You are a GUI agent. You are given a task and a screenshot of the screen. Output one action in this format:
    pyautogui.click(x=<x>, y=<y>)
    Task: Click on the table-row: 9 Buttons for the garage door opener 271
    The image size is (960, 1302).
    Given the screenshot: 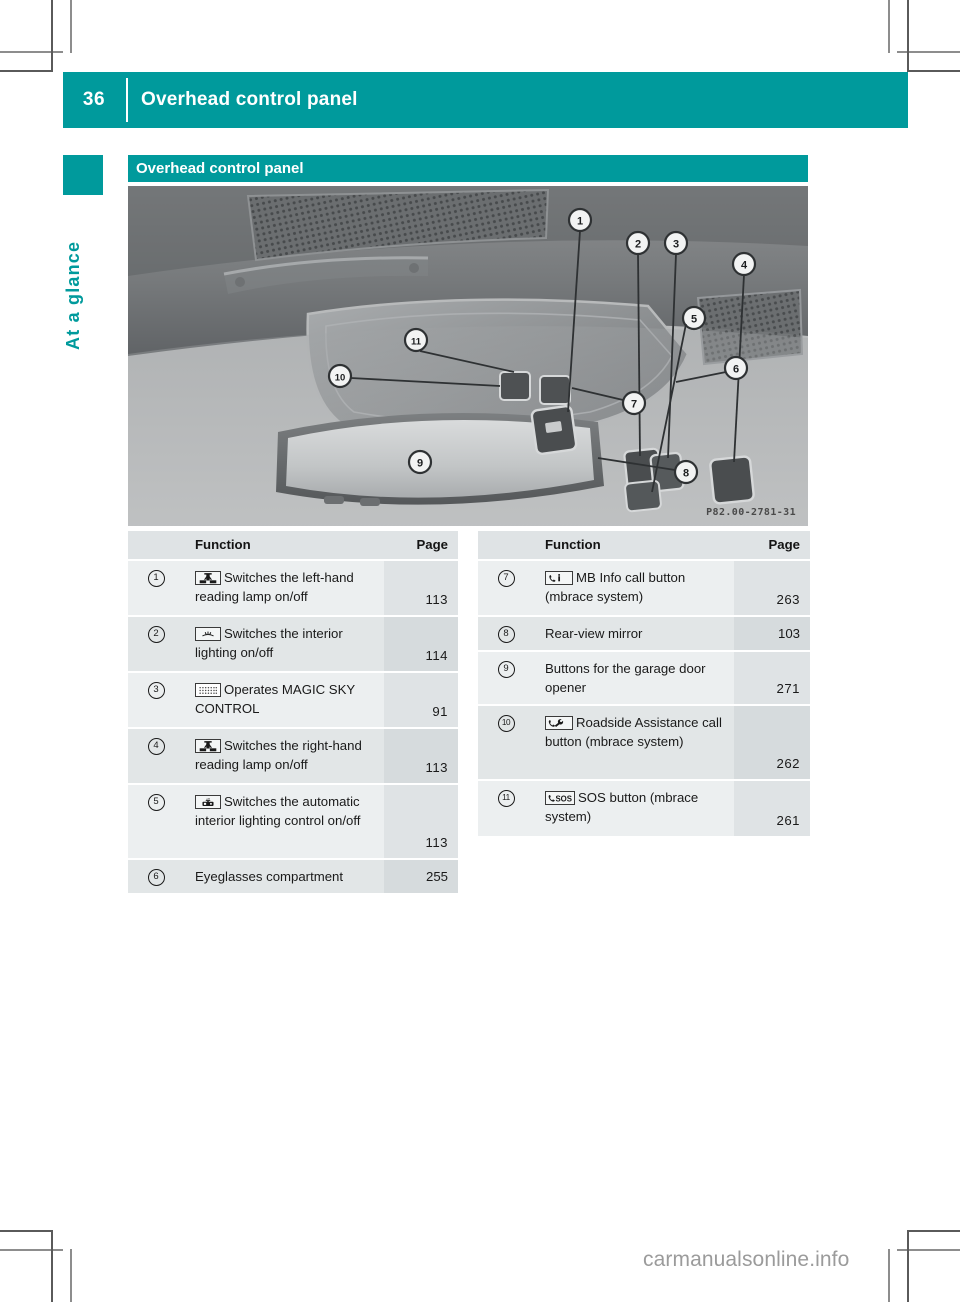 What is the action you would take?
    pyautogui.click(x=644, y=677)
    